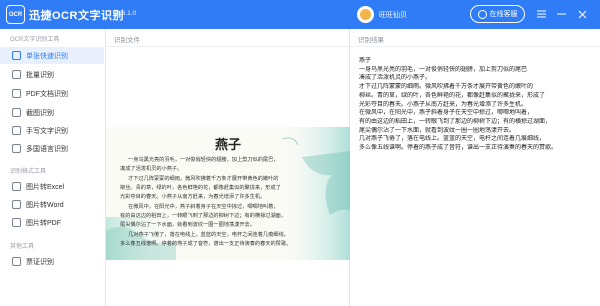 The height and width of the screenshot is (306, 600). What do you see at coordinates (561, 14) in the screenshot?
I see `minimize-icon` at bounding box center [561, 14].